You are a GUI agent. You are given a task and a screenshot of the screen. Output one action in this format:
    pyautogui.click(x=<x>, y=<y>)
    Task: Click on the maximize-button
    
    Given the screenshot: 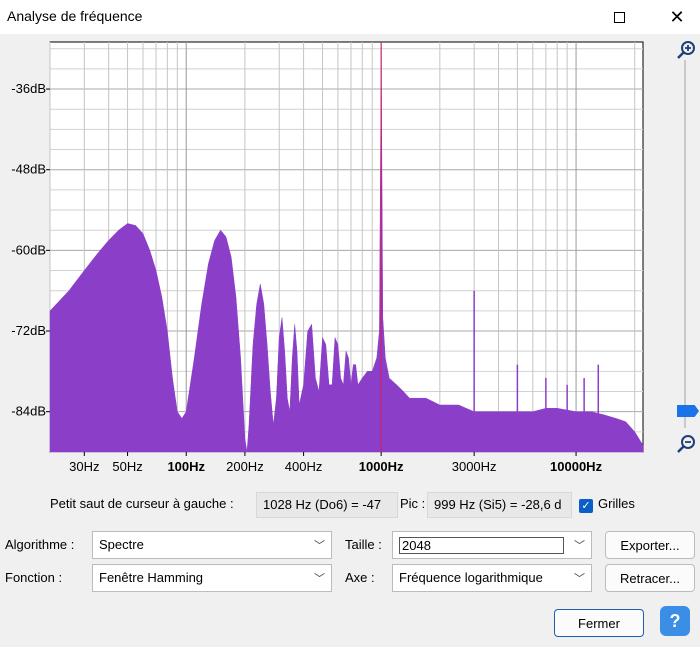 What is the action you would take?
    pyautogui.click(x=619, y=17)
    